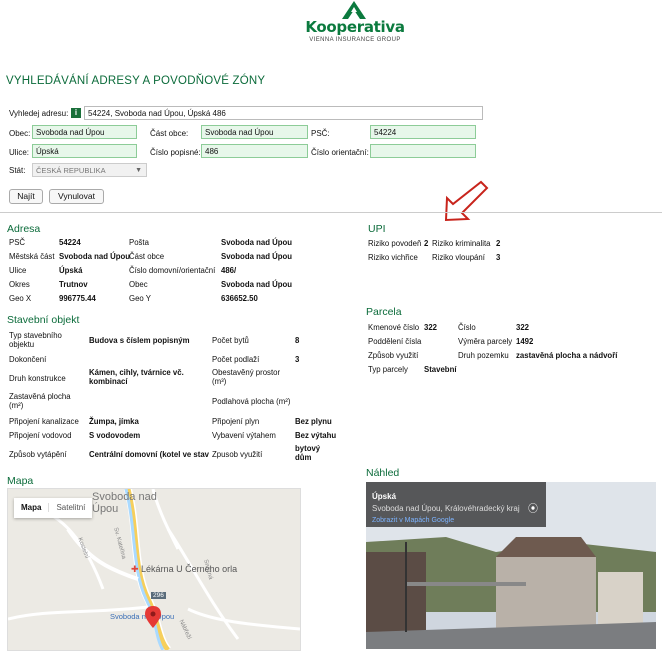 This screenshot has width=662, height=651. What do you see at coordinates (17, 242) in the screenshot?
I see `adresa-label: PSČ` at bounding box center [17, 242].